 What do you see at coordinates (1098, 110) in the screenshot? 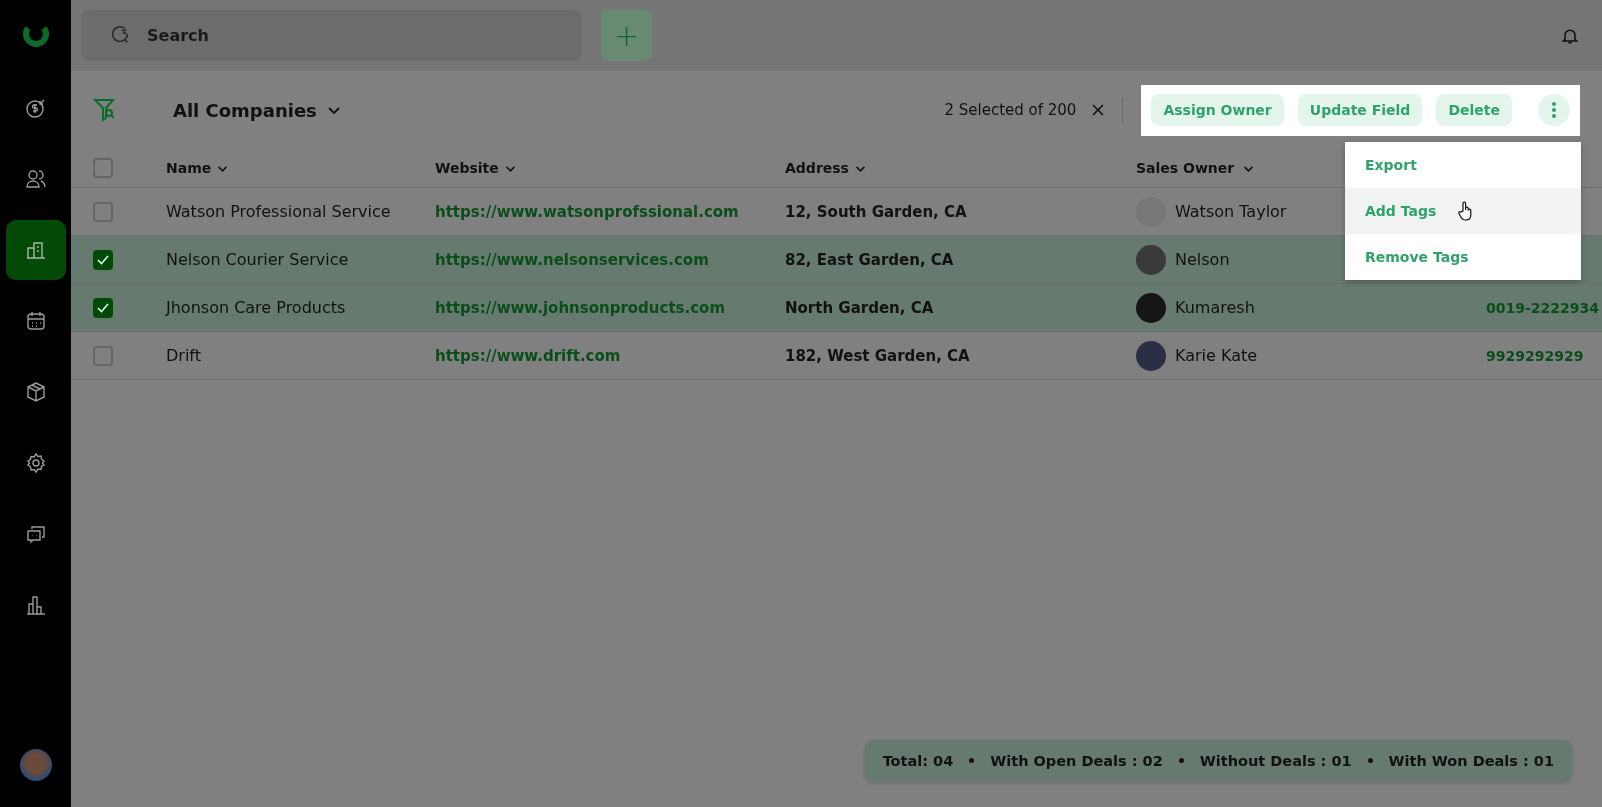
I see `close-icon` at bounding box center [1098, 110].